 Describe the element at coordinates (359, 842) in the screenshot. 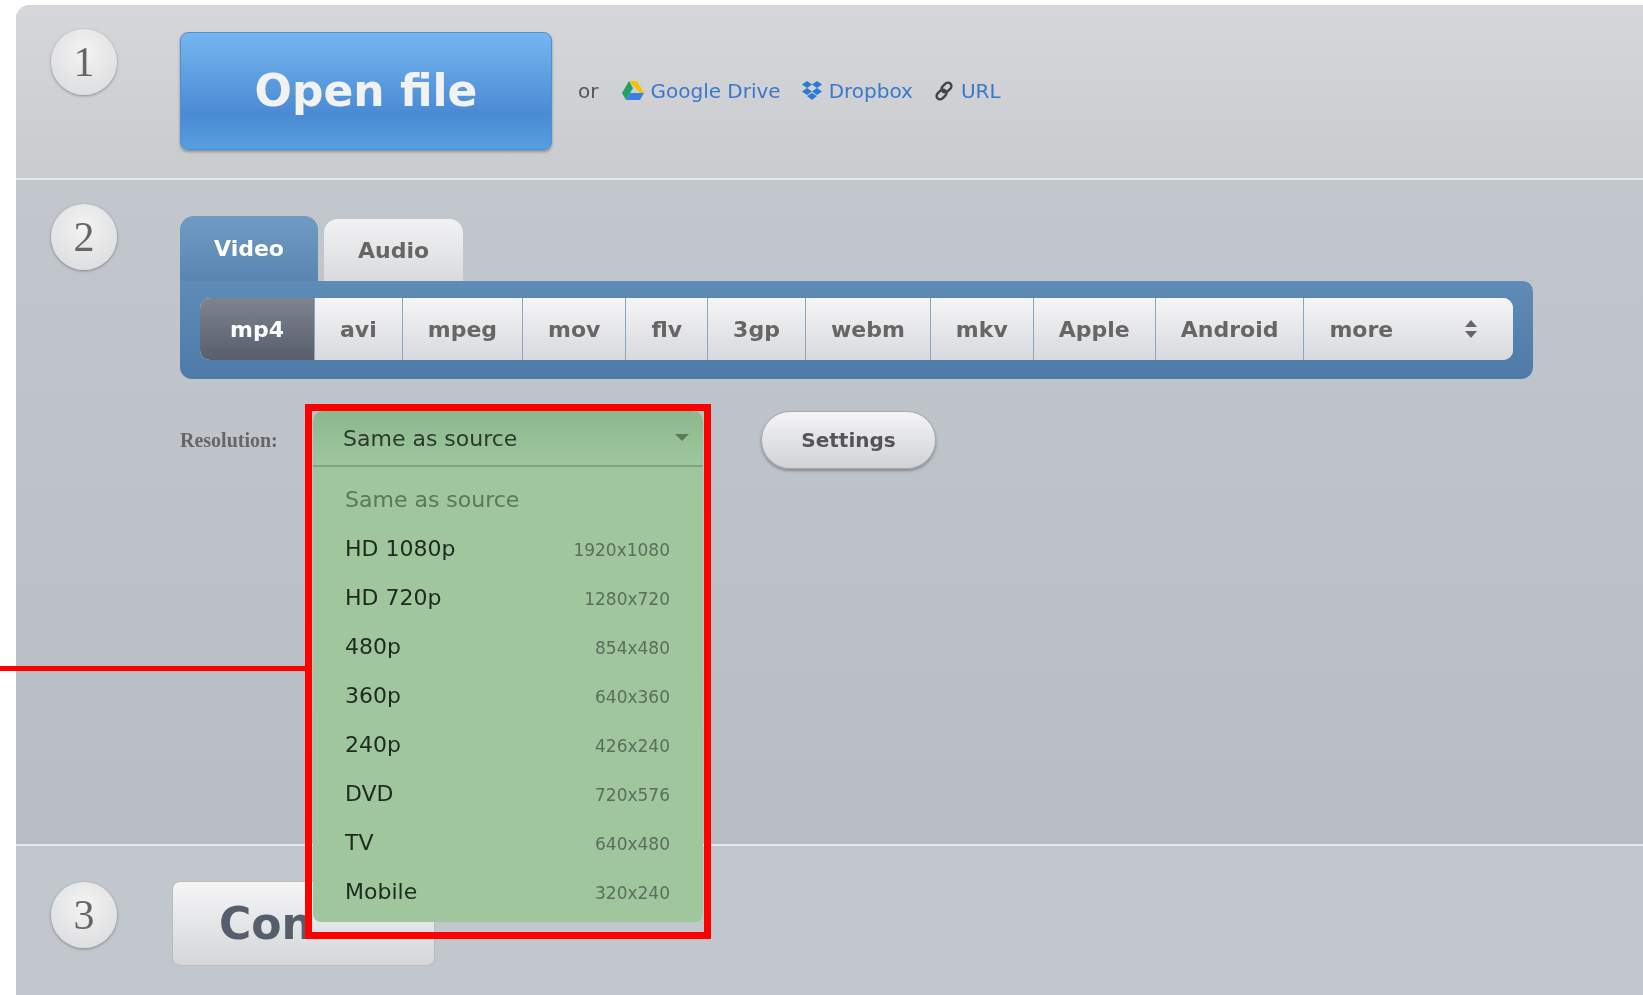

I see `option-name: TV` at that location.